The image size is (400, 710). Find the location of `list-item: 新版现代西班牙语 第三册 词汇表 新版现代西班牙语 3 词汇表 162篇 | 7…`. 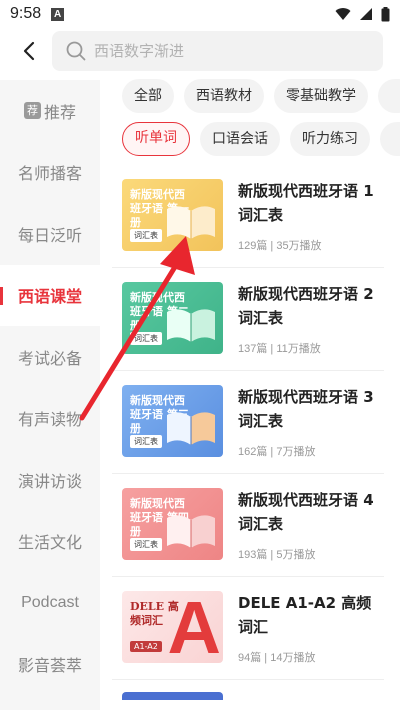

list-item: 新版现代西班牙语 第三册 词汇表 新版现代西班牙语 3 词汇表 162篇 | 7… is located at coordinates (248, 422).